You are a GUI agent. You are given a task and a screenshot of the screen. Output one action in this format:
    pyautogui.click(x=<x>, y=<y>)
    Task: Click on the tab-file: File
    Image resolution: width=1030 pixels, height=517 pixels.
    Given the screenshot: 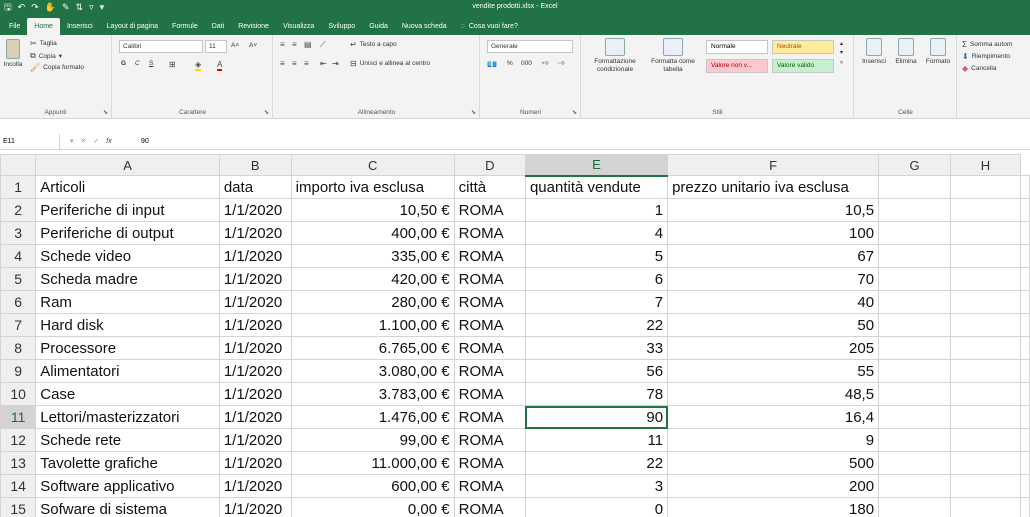 What is the action you would take?
    pyautogui.click(x=14, y=26)
    